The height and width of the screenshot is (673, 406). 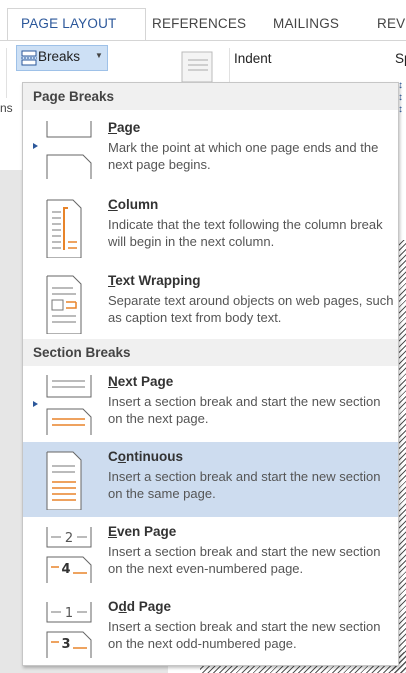 I want to click on menu-item-title: Next Page, so click(x=141, y=381).